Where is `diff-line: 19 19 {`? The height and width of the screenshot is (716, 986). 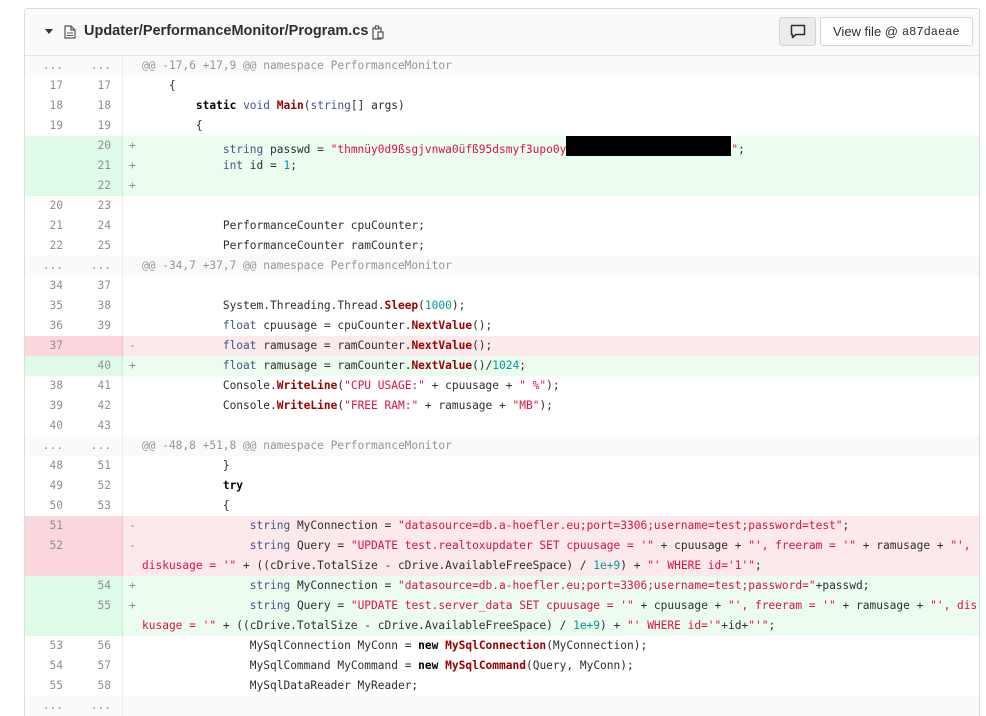
diff-line: 19 19 { is located at coordinates (502, 126).